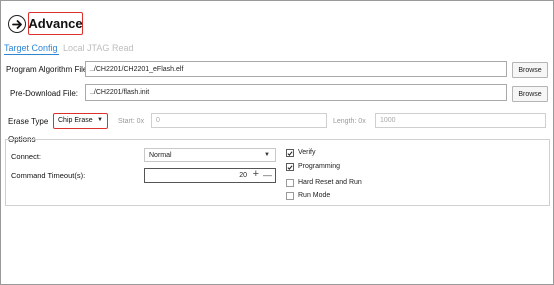  What do you see at coordinates (296, 69) in the screenshot?
I see `program-algorithm-field: ../CH2201/CH2201_eFlash.elf` at bounding box center [296, 69].